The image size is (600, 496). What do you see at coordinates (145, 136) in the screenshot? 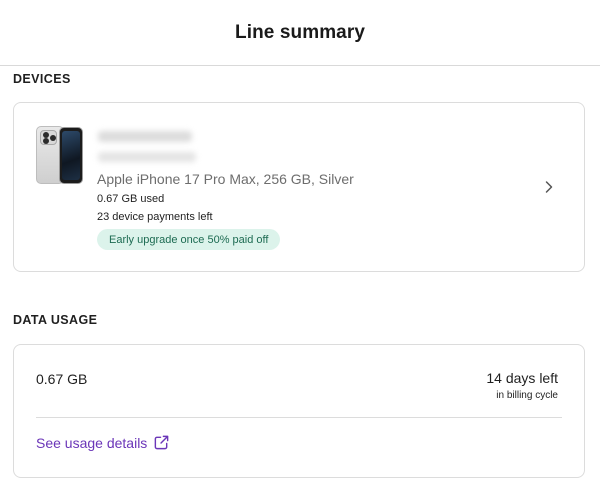
I see `redacted-line-name` at bounding box center [145, 136].